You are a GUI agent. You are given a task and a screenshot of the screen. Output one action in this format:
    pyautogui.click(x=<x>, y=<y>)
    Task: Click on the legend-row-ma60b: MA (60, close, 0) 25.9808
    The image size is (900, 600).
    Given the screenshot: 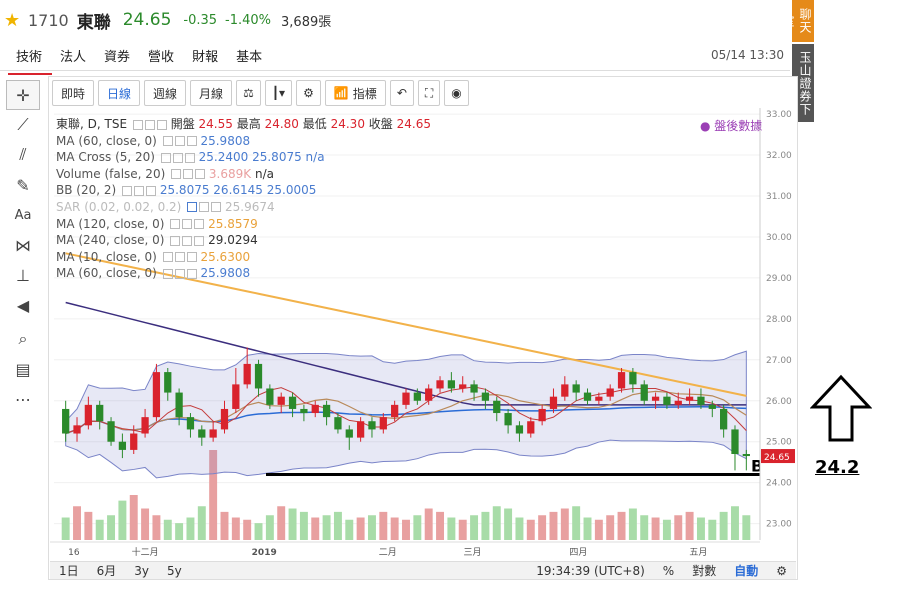 What is the action you would take?
    pyautogui.click(x=243, y=273)
    